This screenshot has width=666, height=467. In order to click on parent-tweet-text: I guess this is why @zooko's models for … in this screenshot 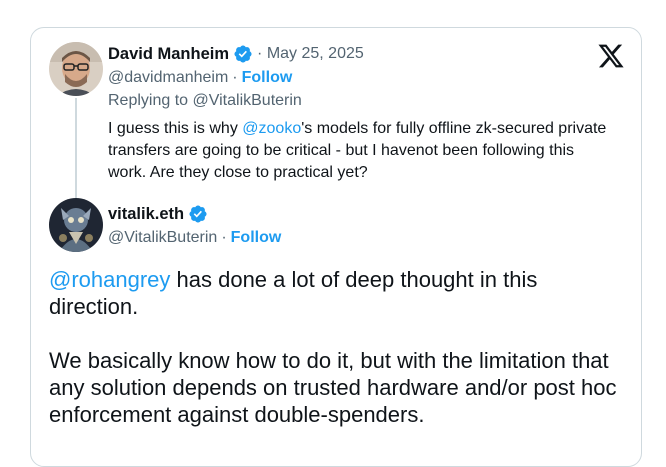, I will do `click(357, 150)`.